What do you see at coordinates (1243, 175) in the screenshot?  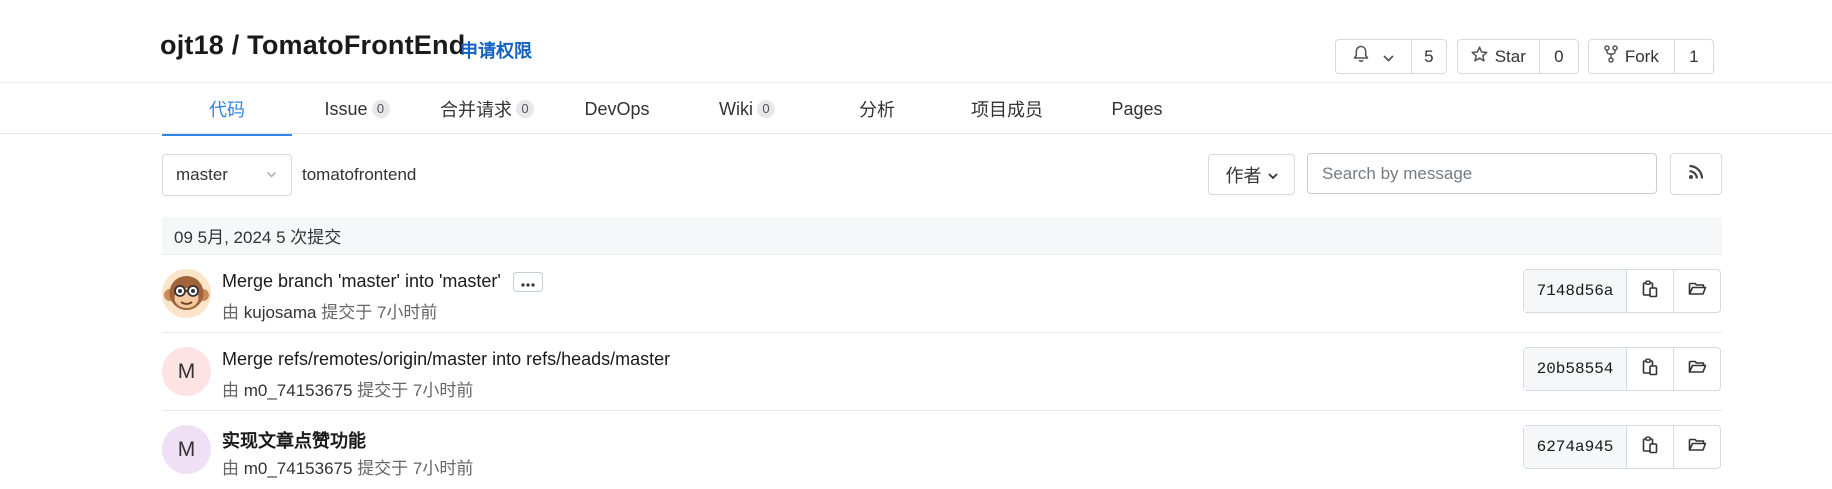 I see `author-filter-label: 作者` at bounding box center [1243, 175].